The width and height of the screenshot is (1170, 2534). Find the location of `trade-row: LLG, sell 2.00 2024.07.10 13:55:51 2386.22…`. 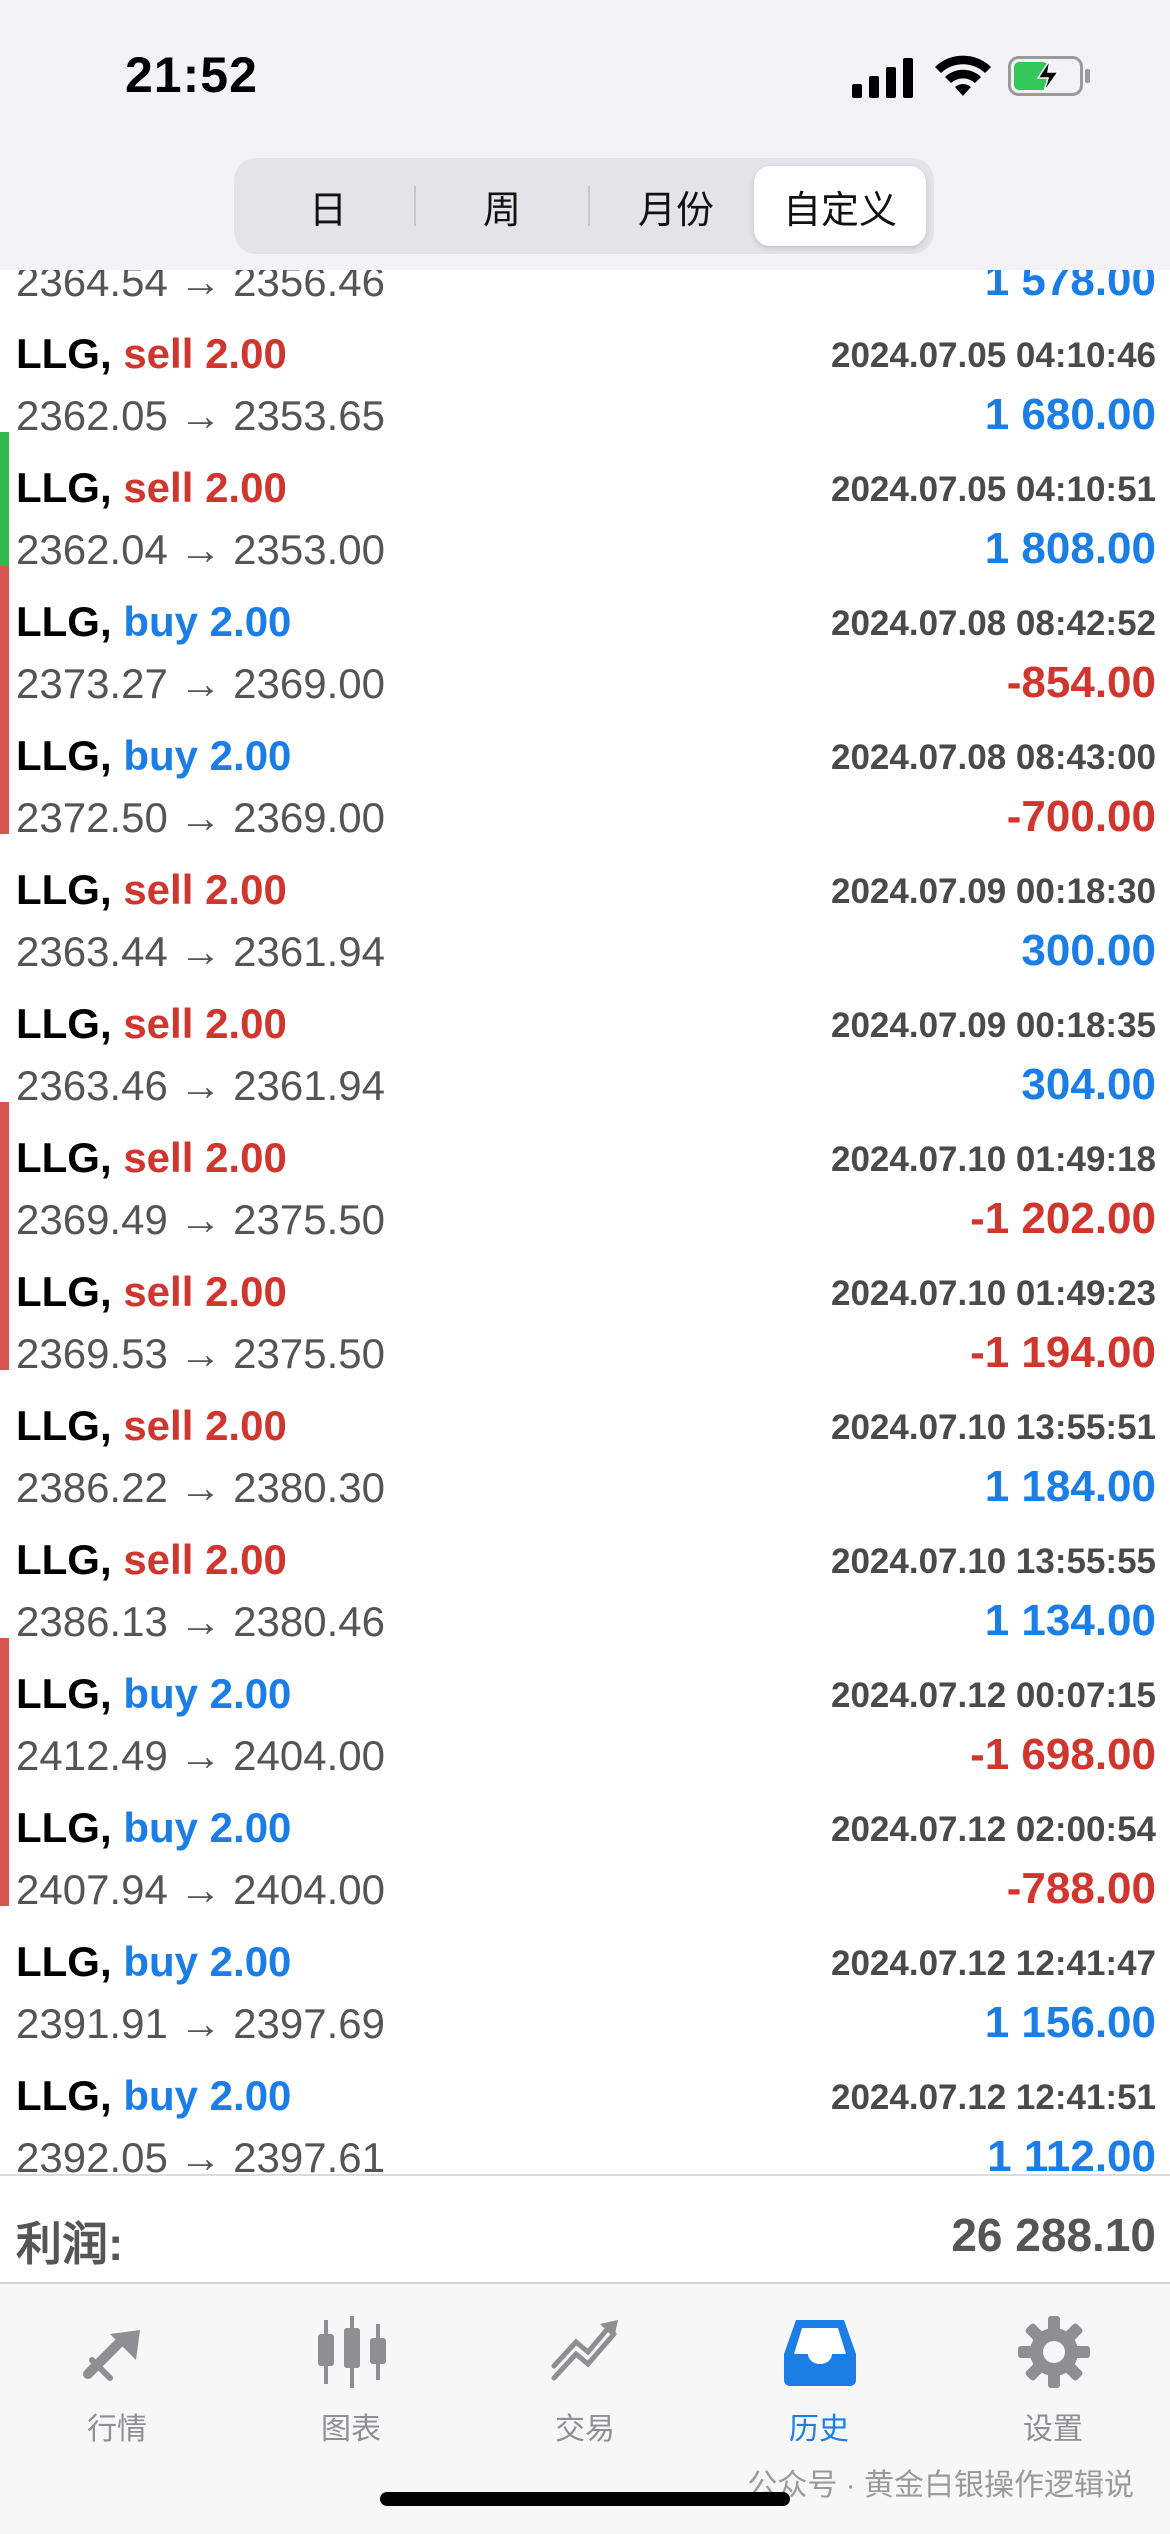

trade-row: LLG, sell 2.00 2024.07.10 13:55:51 2386.22… is located at coordinates (585, 1440).